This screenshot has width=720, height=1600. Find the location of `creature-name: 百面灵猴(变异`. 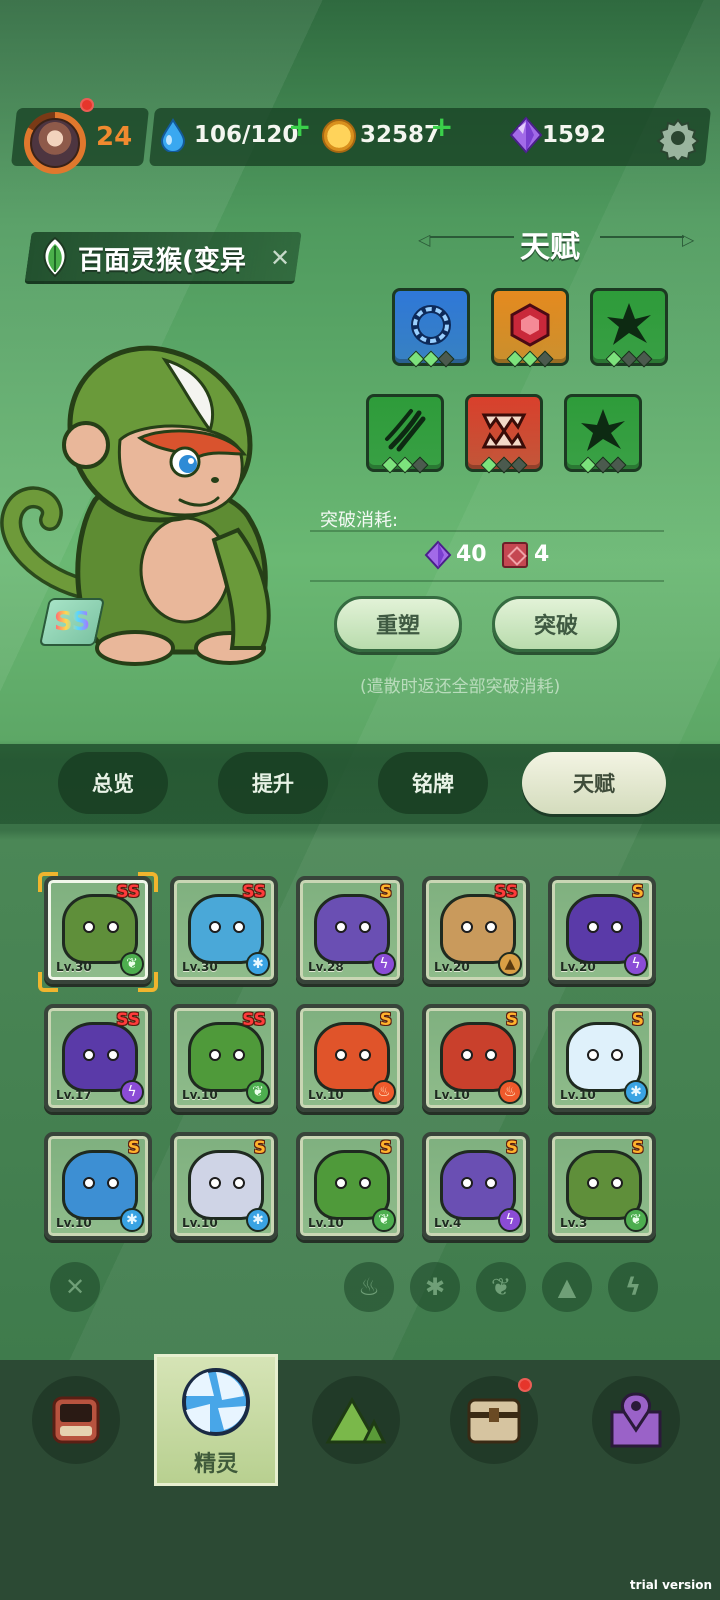

creature-name: 百面灵猴(变异 is located at coordinates (162, 261).